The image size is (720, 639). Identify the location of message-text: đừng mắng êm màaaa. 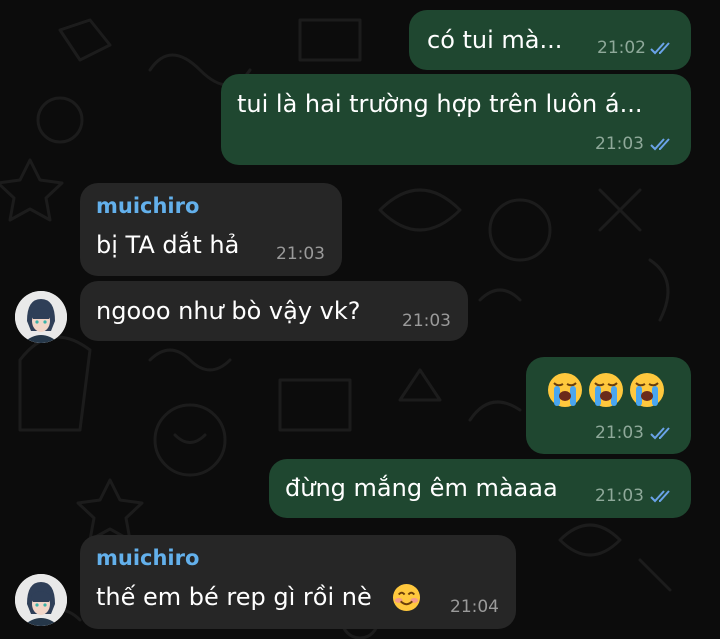
(421, 488).